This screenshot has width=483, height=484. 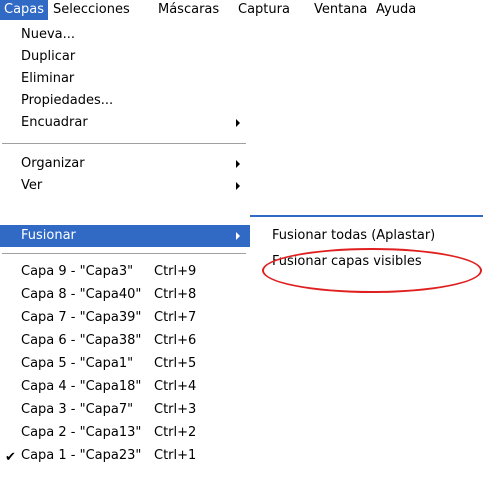 I want to click on menu-item-layer-1: ✔ Capa 1 - "Capa23" Ctrl+1, so click(x=125, y=456).